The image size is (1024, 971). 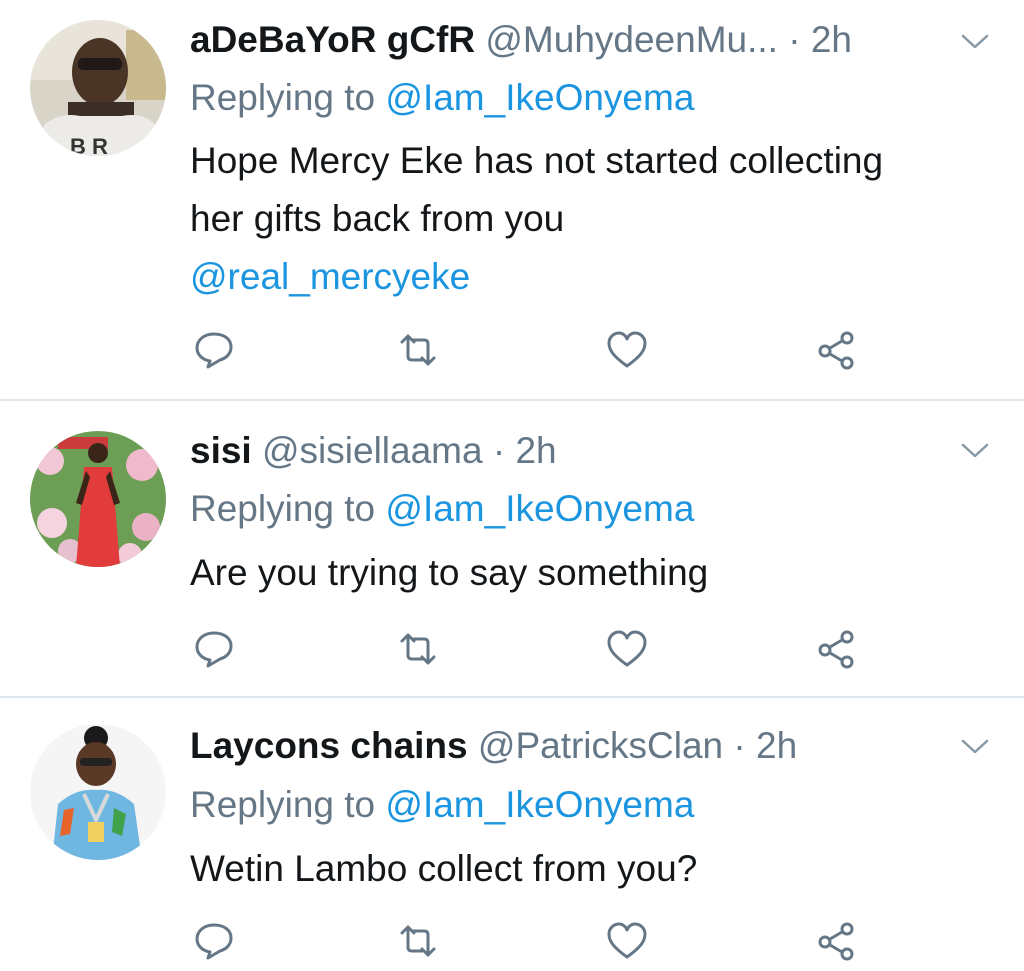 What do you see at coordinates (332, 39) in the screenshot?
I see `display-name: aDeBaYoR gCfR` at bounding box center [332, 39].